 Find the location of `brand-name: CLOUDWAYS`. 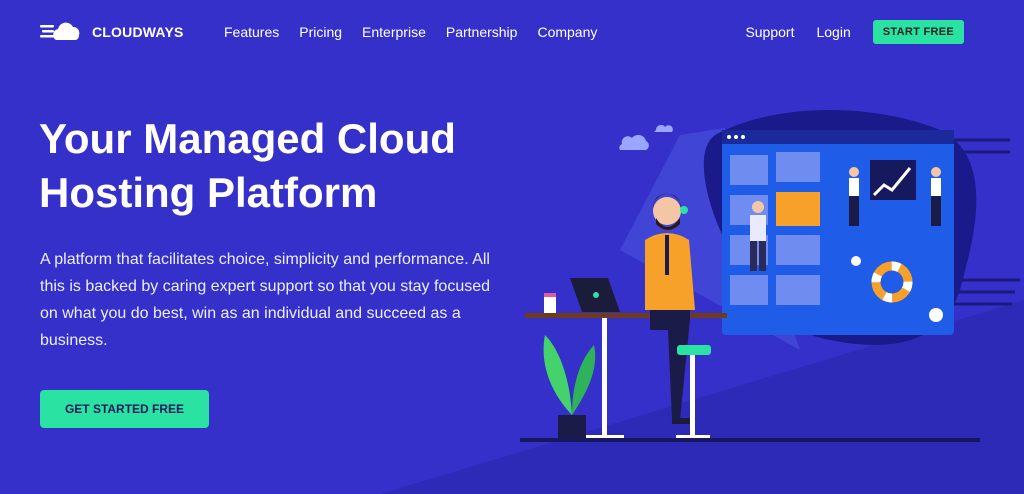

brand-name: CLOUDWAYS is located at coordinates (138, 32).